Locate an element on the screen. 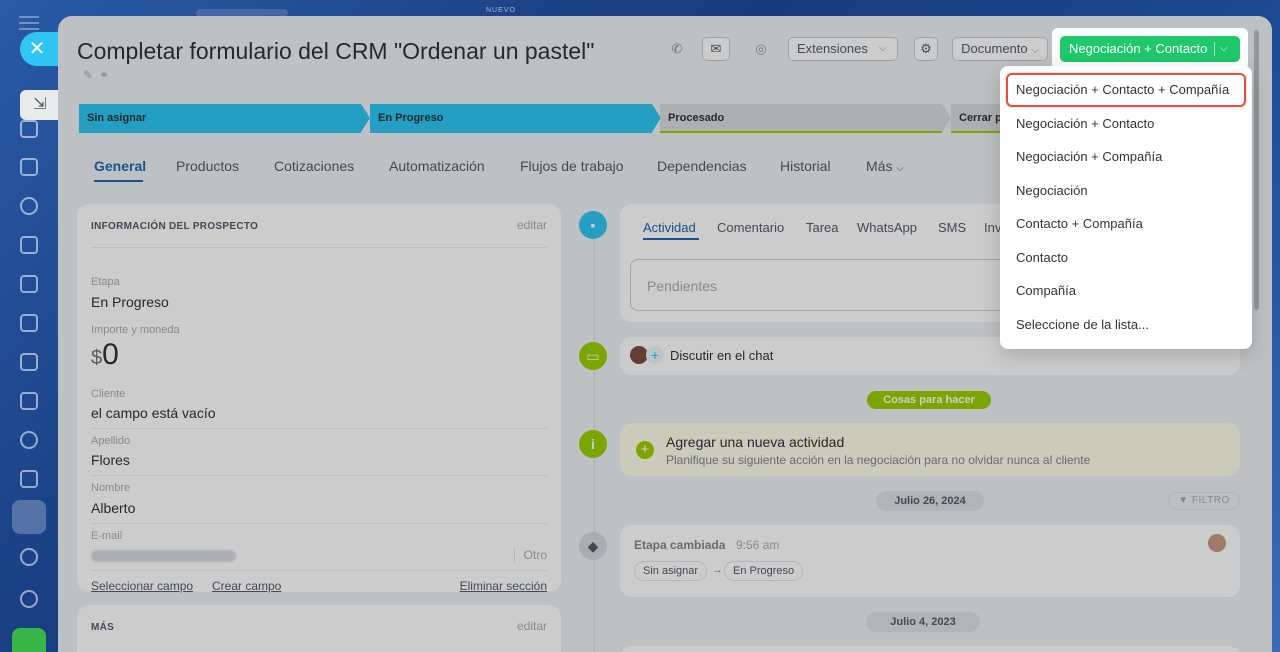  target-icon is located at coordinates (29, 206).